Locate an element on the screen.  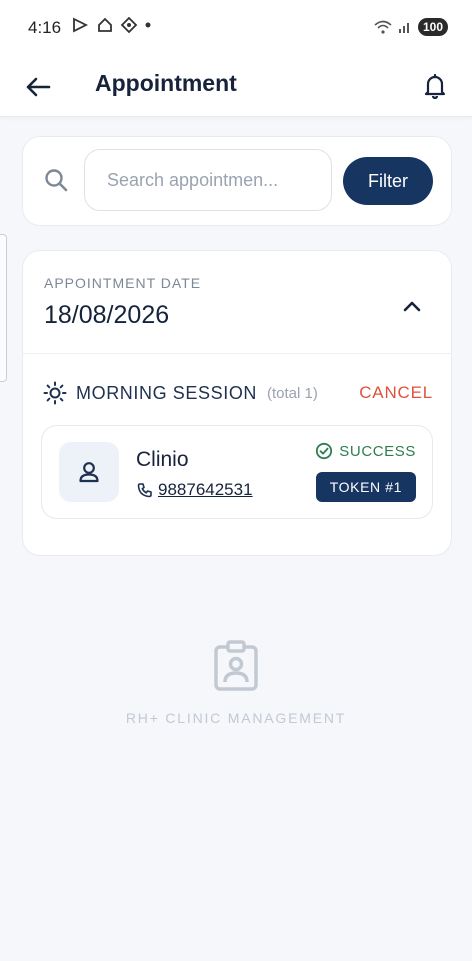
status-system-icons: 100 is located at coordinates (411, 27).